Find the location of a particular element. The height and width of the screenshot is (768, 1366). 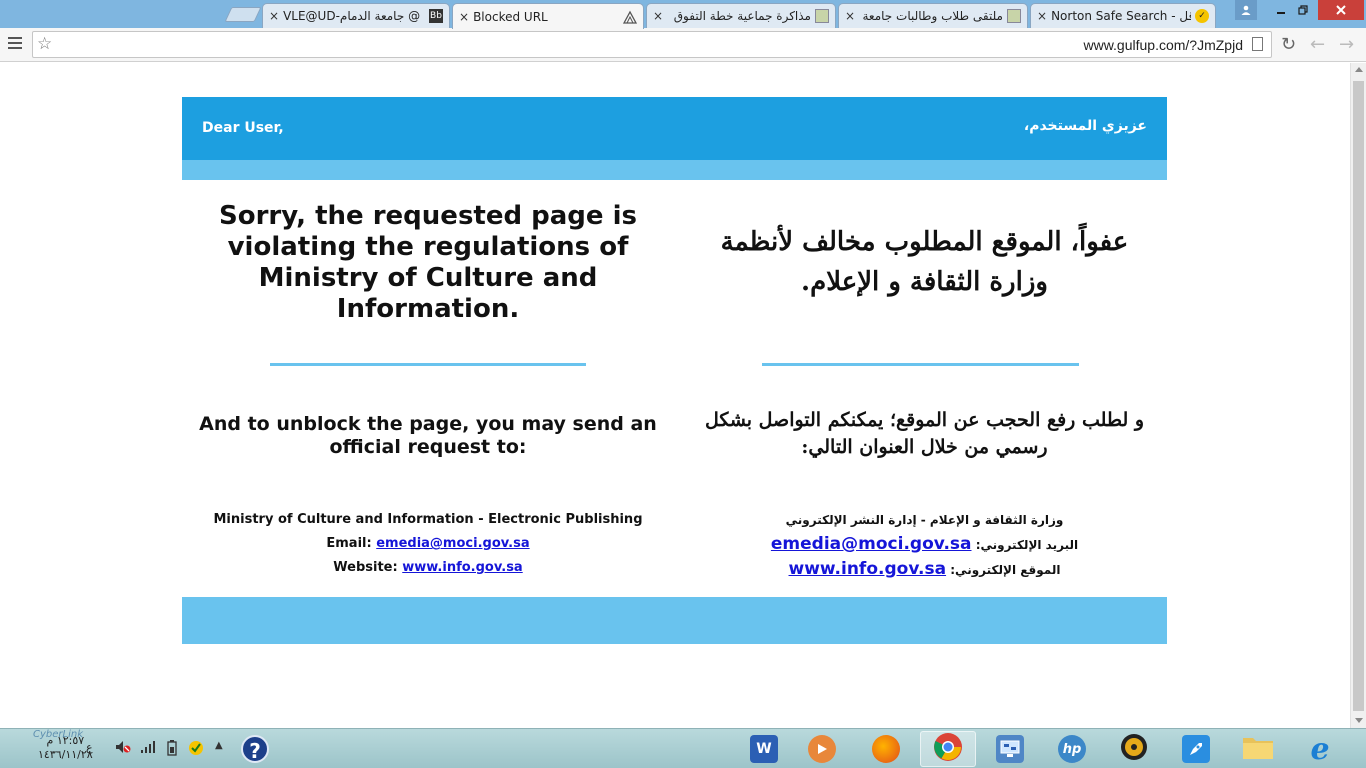

greeting-ar: عزيزي المستخدم، is located at coordinates (1085, 126).